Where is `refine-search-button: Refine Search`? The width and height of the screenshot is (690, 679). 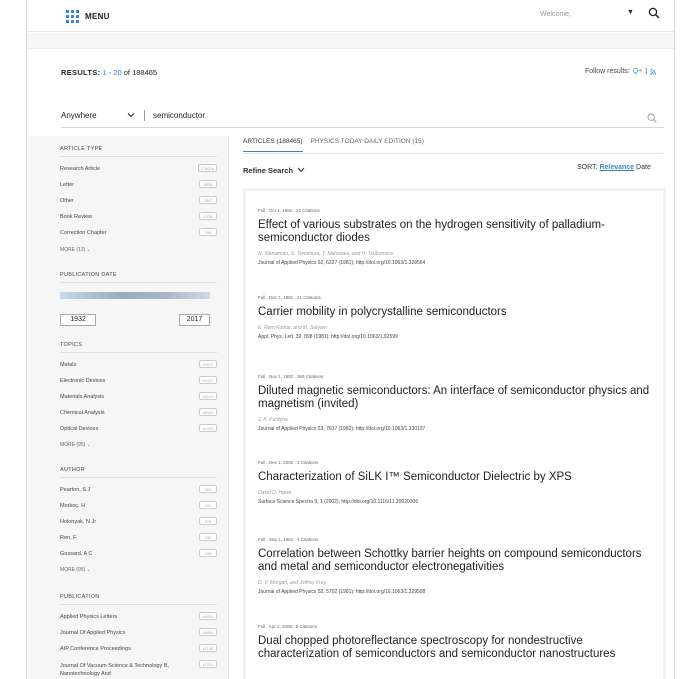
refine-search-button: Refine Search is located at coordinates (274, 170).